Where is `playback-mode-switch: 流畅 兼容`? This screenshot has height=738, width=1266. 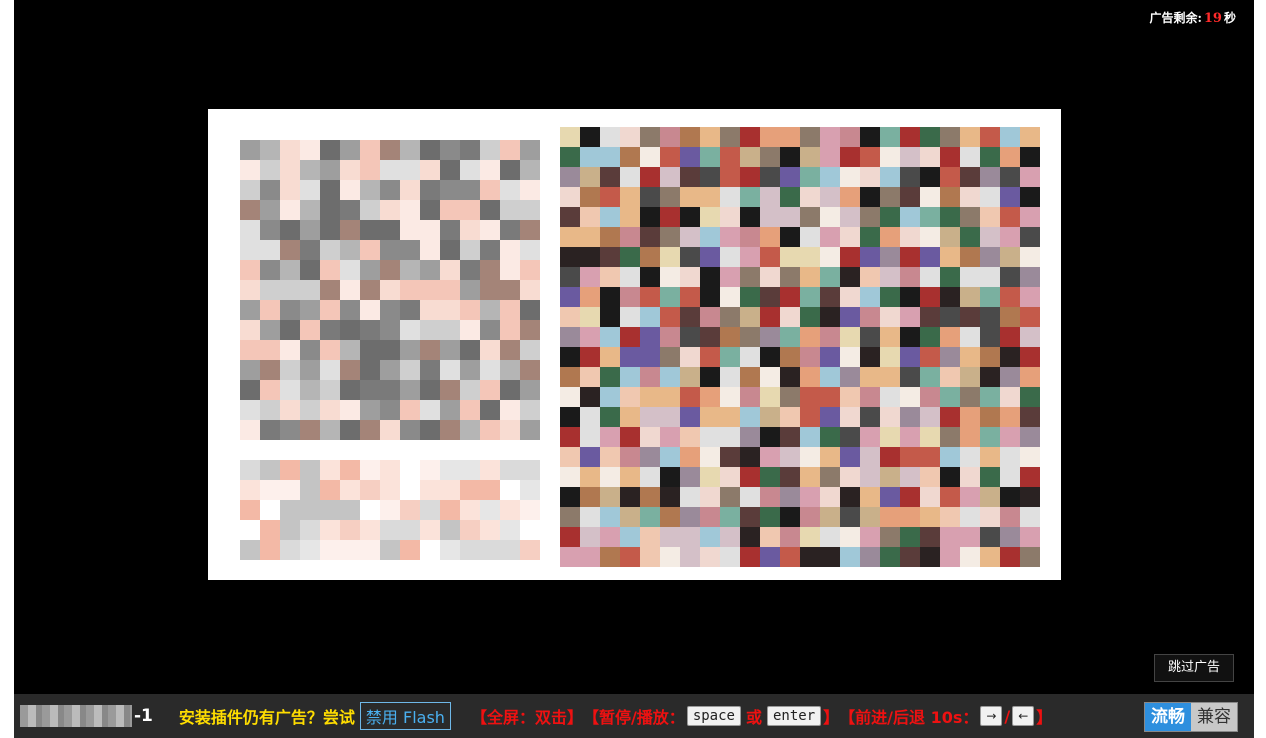 playback-mode-switch: 流畅 兼容 is located at coordinates (1191, 717).